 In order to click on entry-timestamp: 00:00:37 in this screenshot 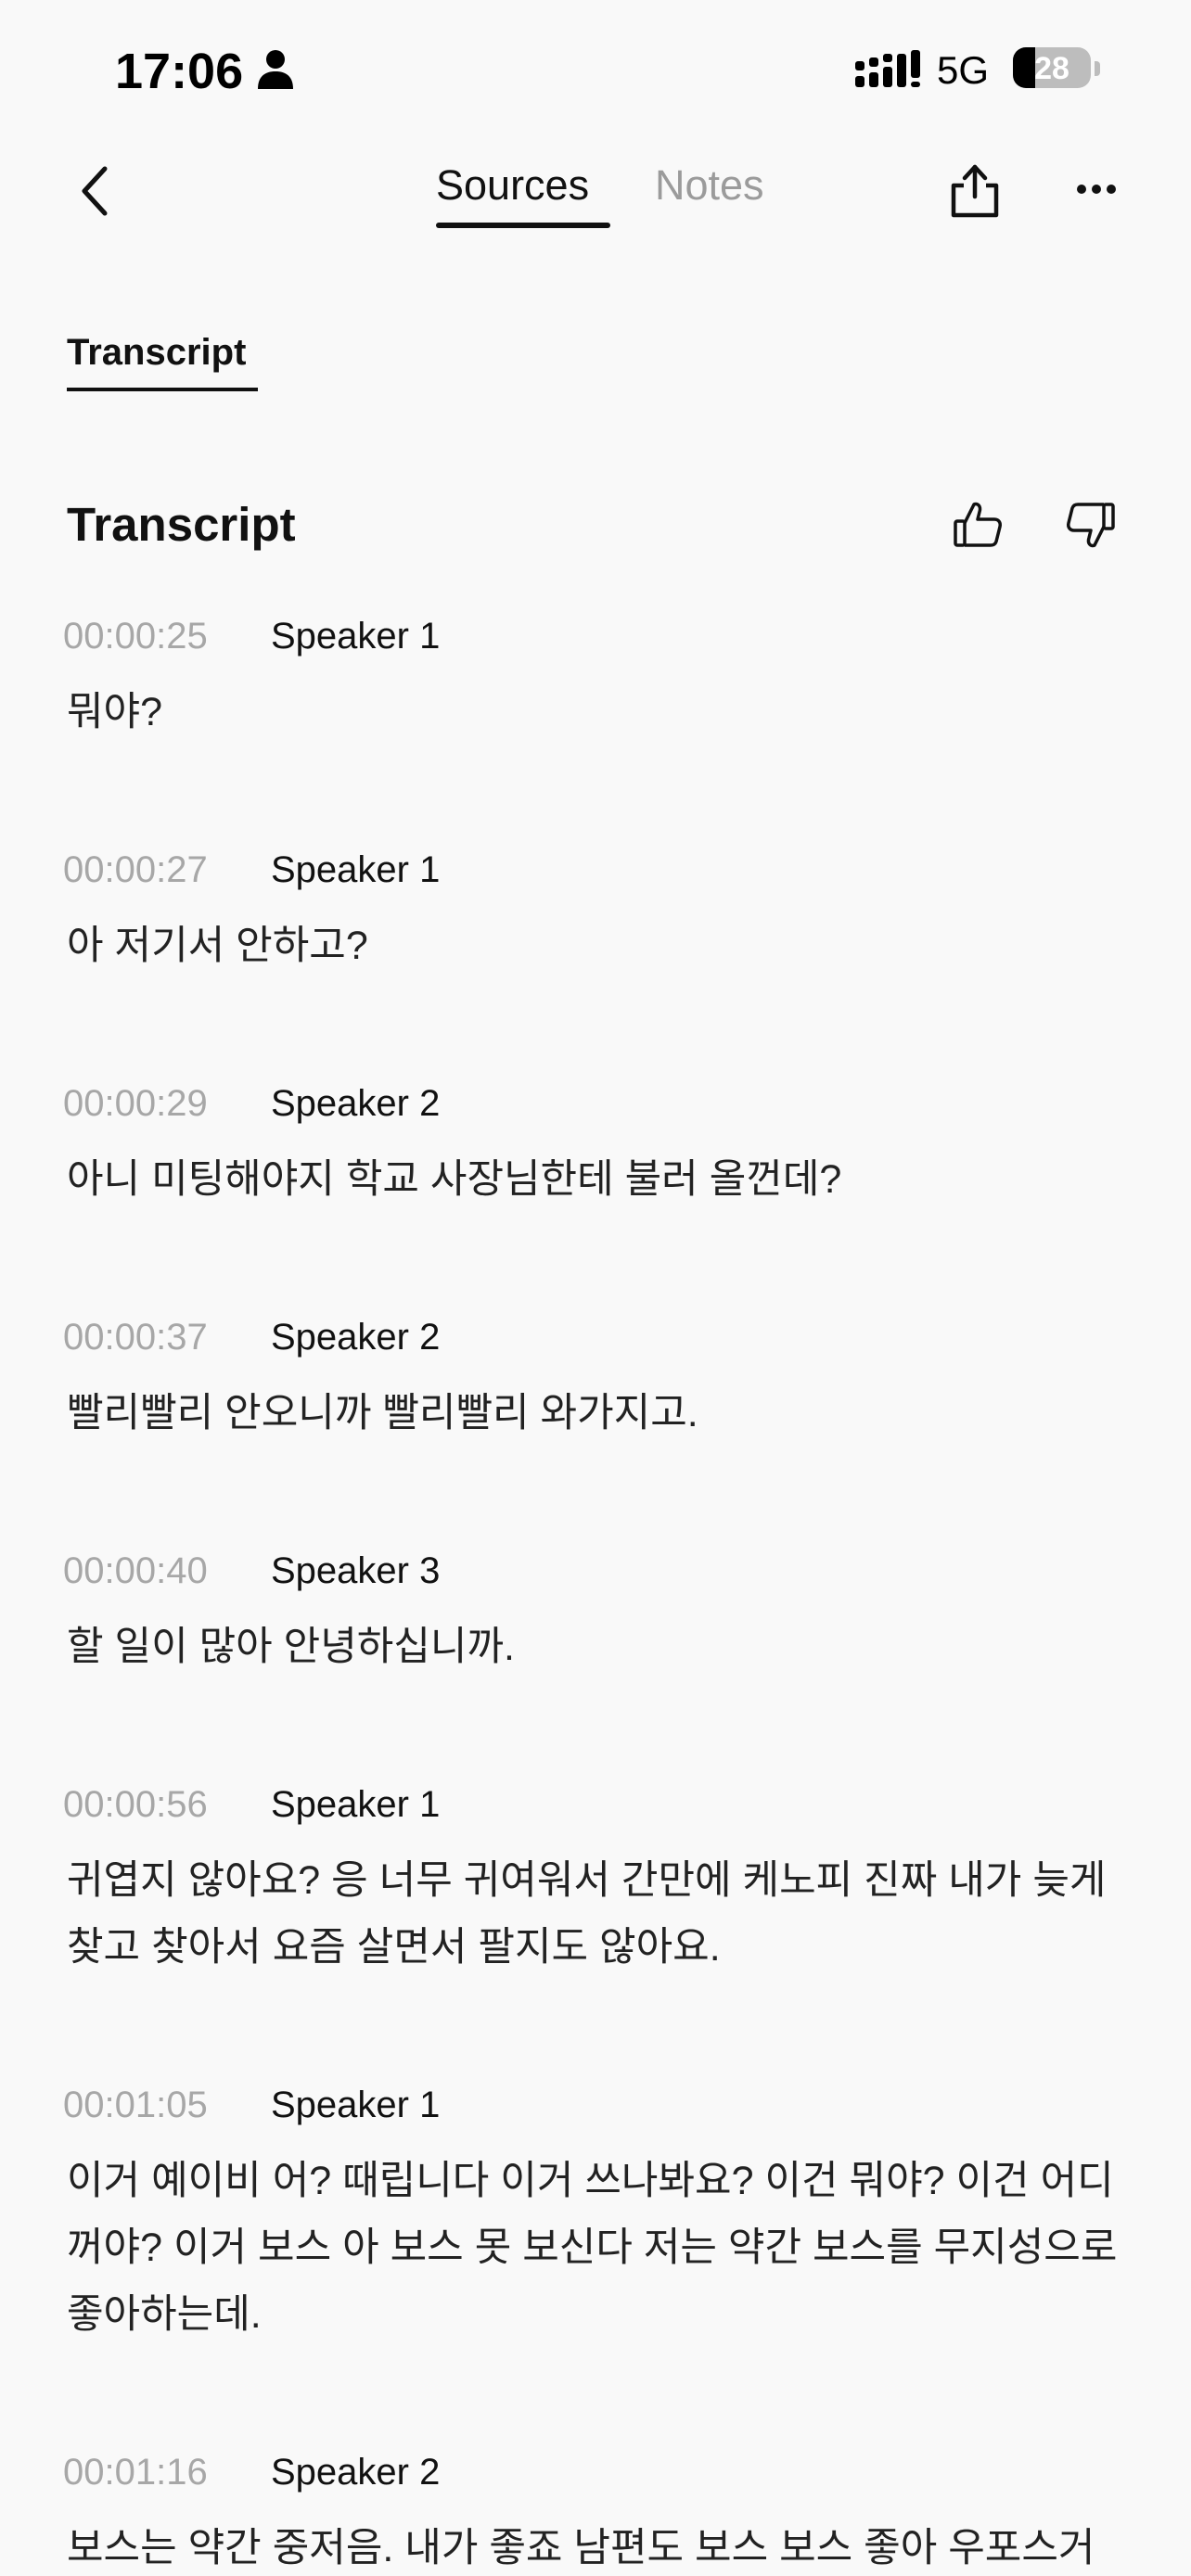, I will do `click(135, 1337)`.